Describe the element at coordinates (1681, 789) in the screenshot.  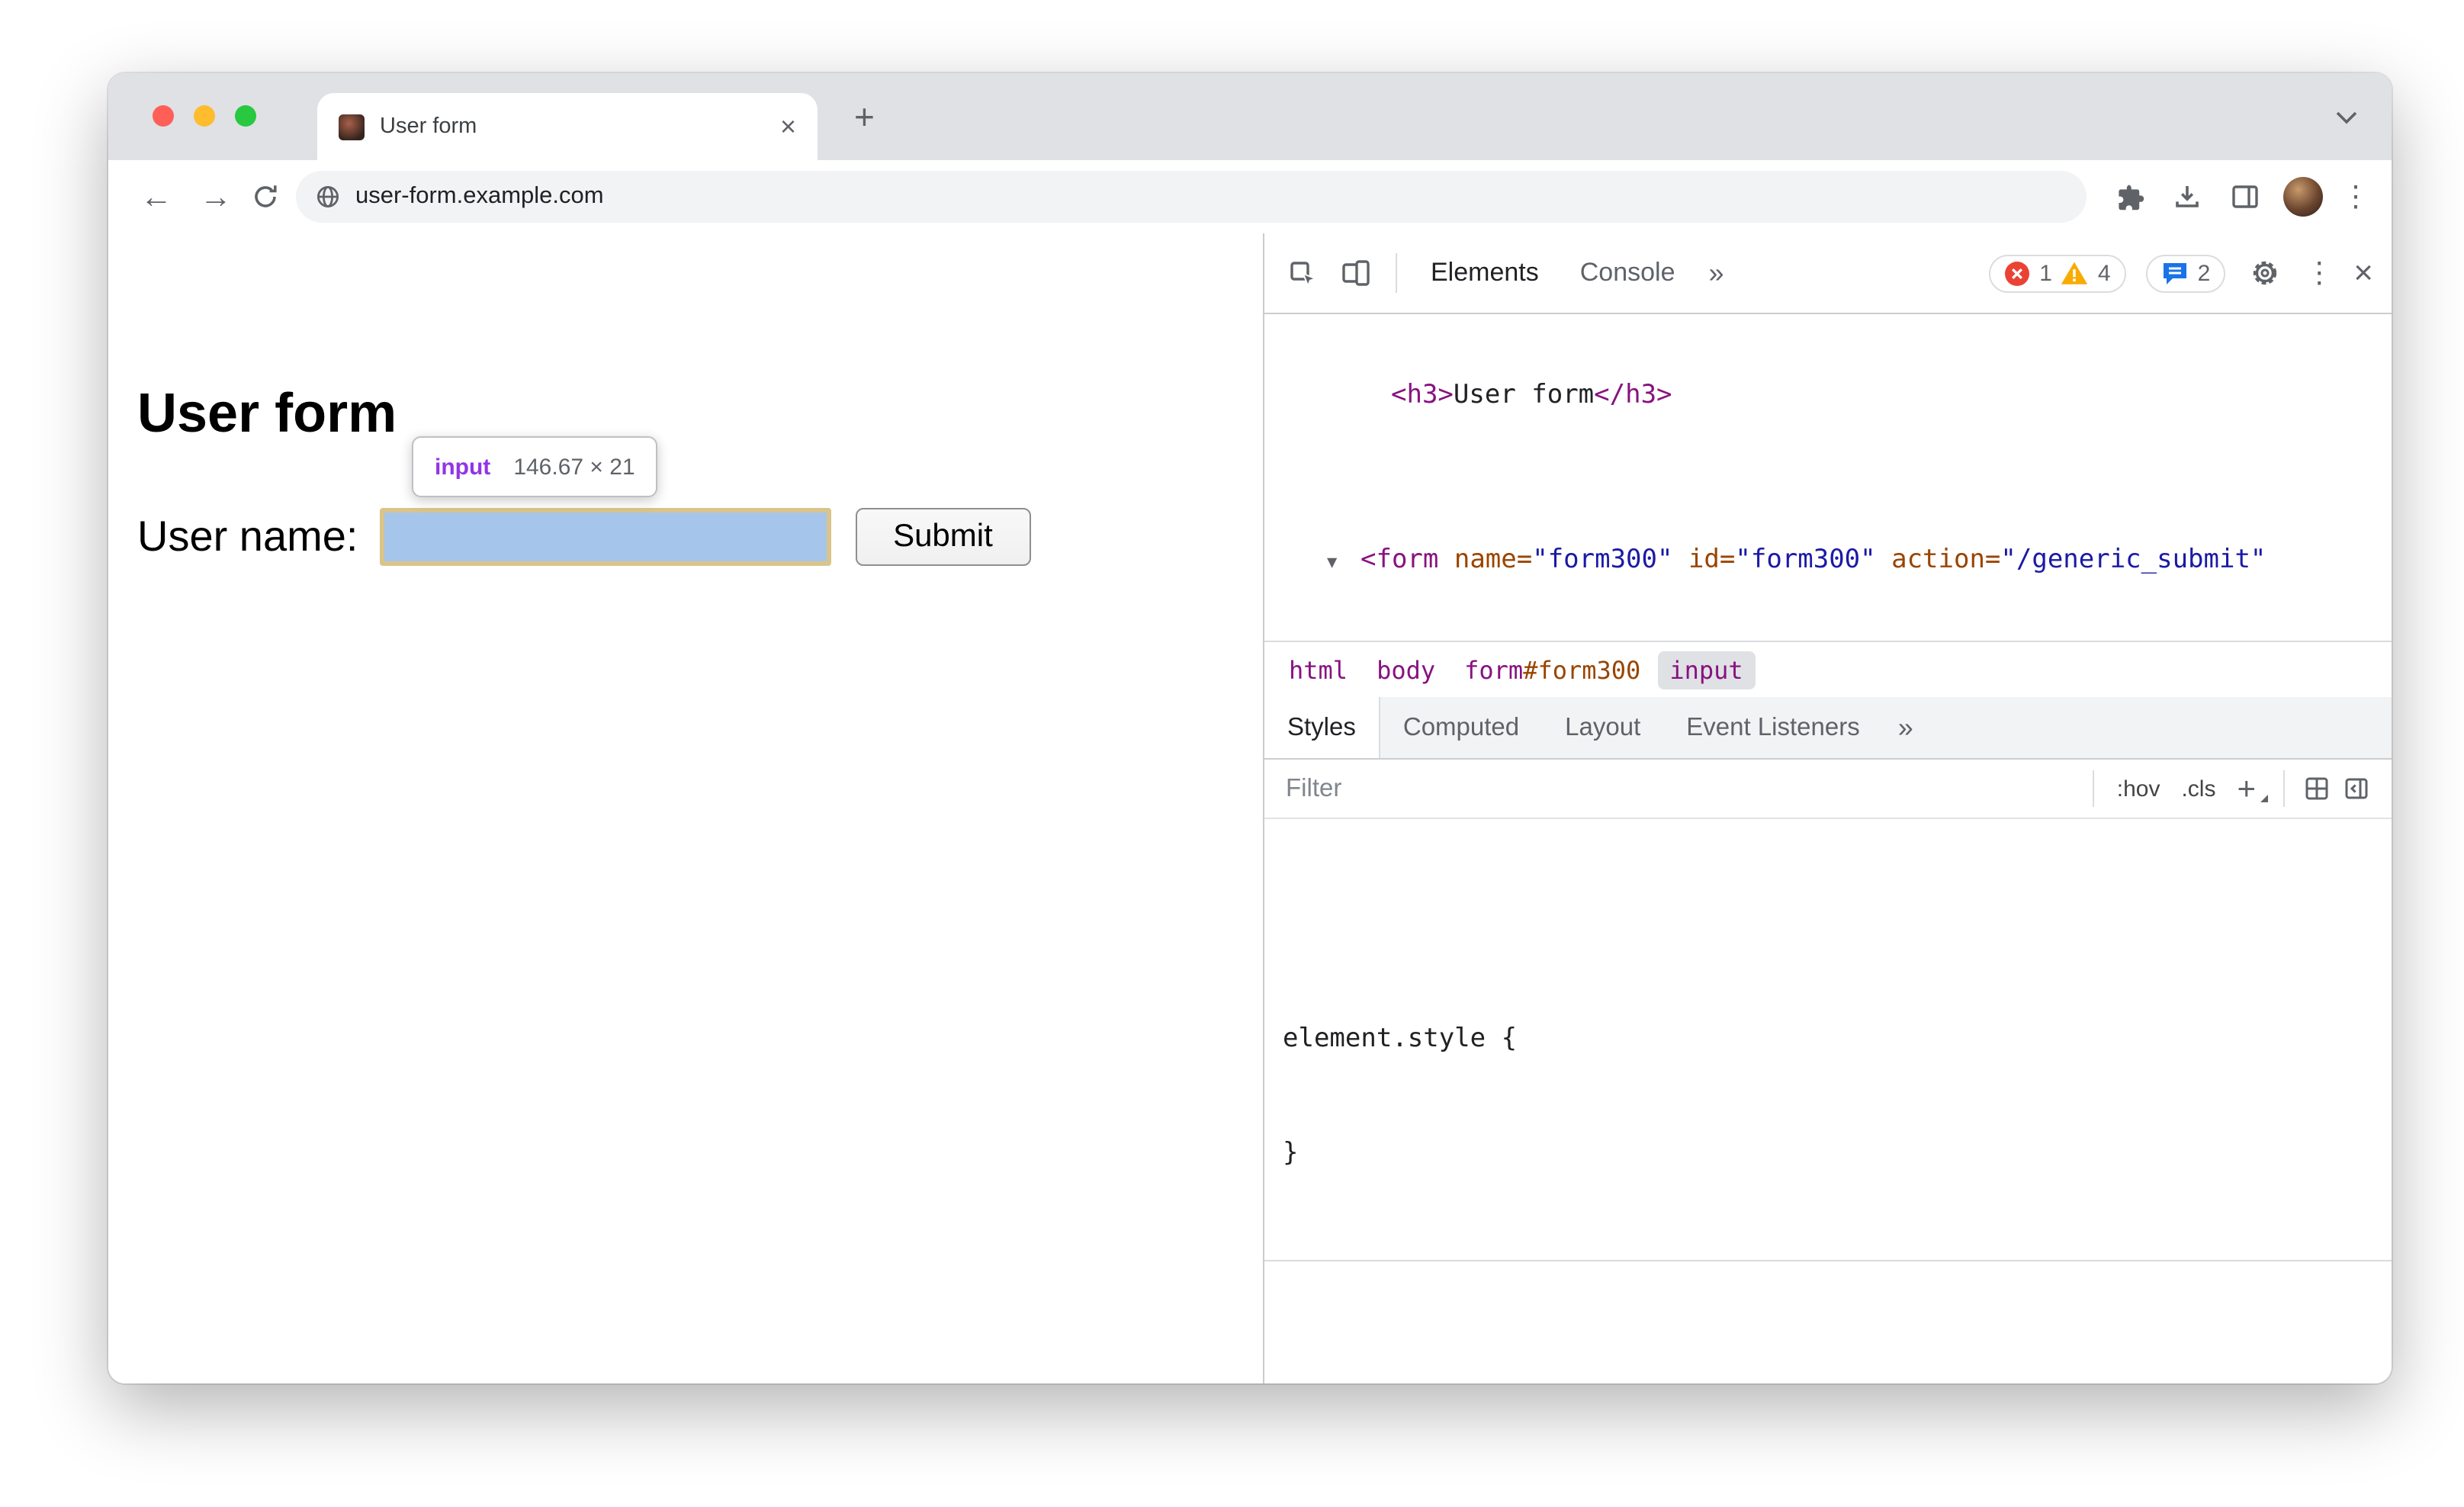
I see `styles-filter-input` at that location.